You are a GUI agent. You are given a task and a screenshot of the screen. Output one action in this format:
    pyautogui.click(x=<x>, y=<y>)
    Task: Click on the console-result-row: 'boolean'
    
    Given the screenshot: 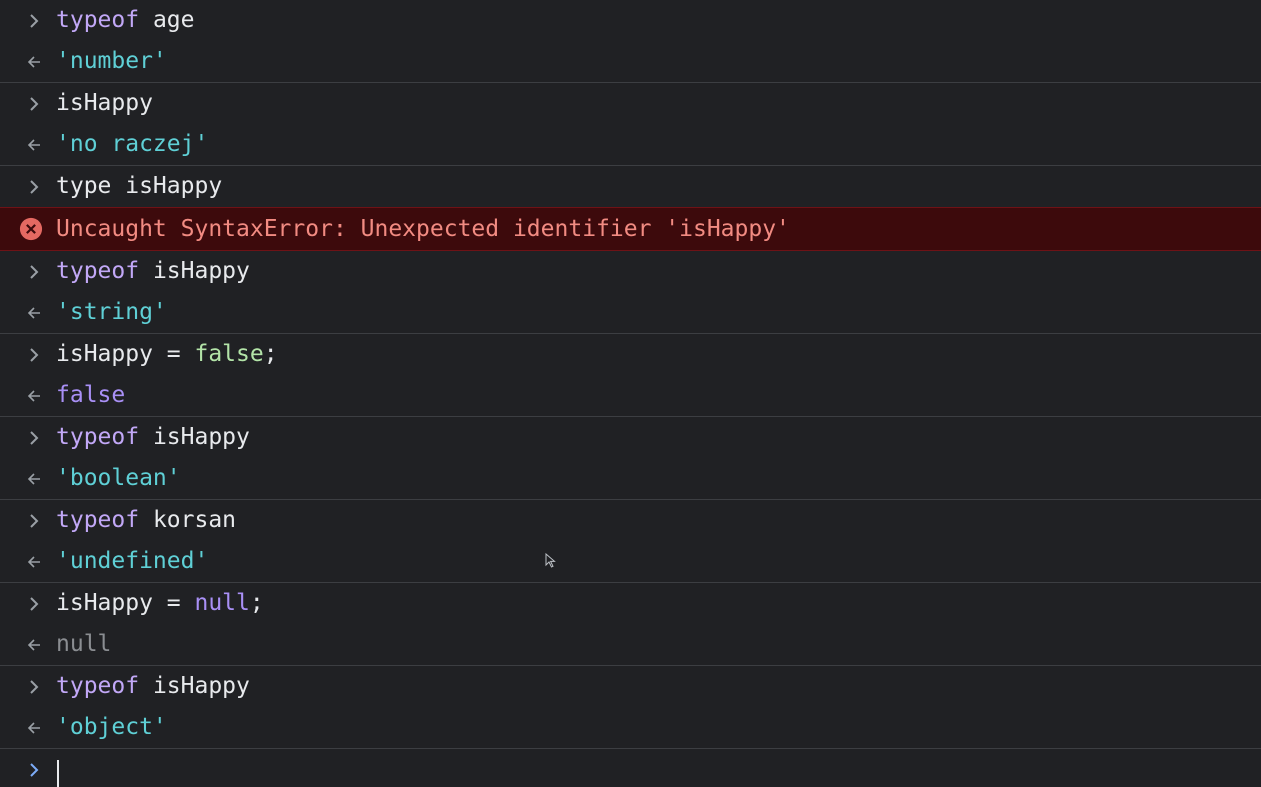 What is the action you would take?
    pyautogui.click(x=630, y=479)
    